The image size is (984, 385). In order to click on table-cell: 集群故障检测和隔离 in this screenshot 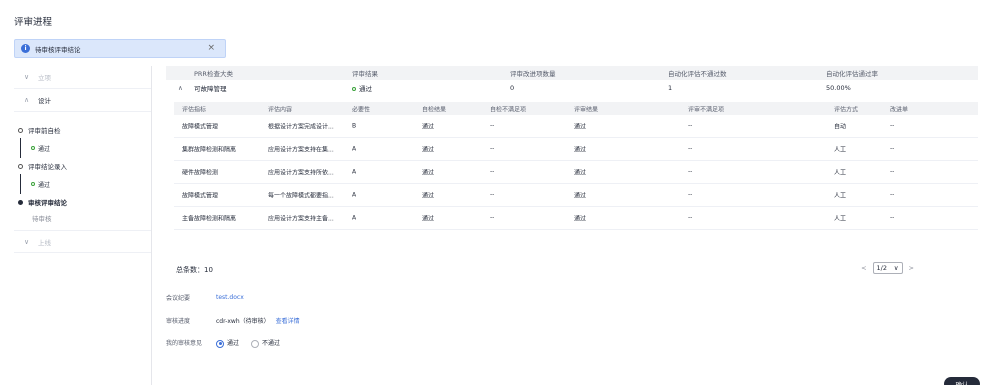, I will do `click(209, 150)`.